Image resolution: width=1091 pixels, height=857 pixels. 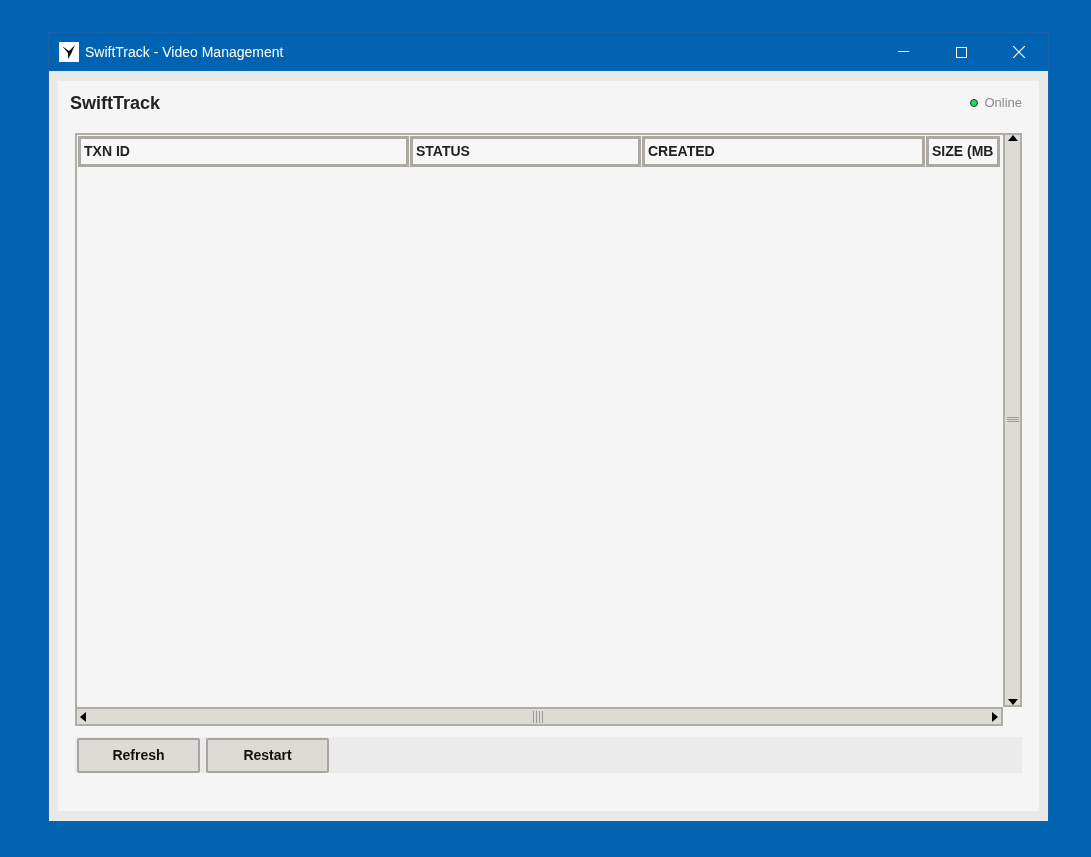 I want to click on status-label: Online, so click(x=1003, y=103).